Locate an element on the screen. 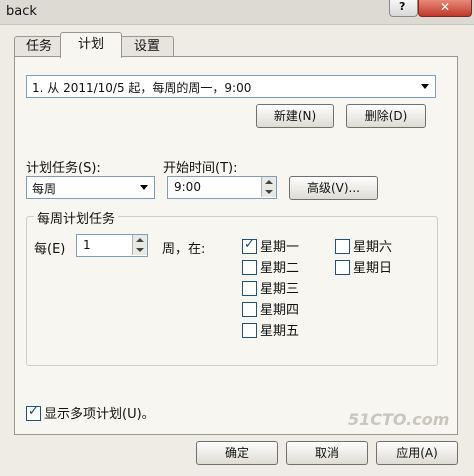  checkbox-monday is located at coordinates (249, 245).